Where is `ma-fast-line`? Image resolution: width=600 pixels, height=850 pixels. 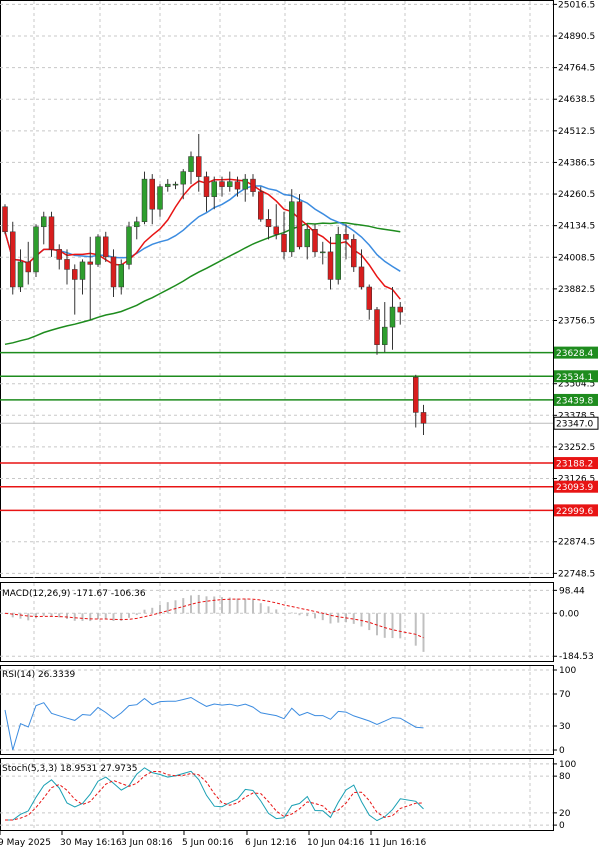
ma-fast-line is located at coordinates (202, 239).